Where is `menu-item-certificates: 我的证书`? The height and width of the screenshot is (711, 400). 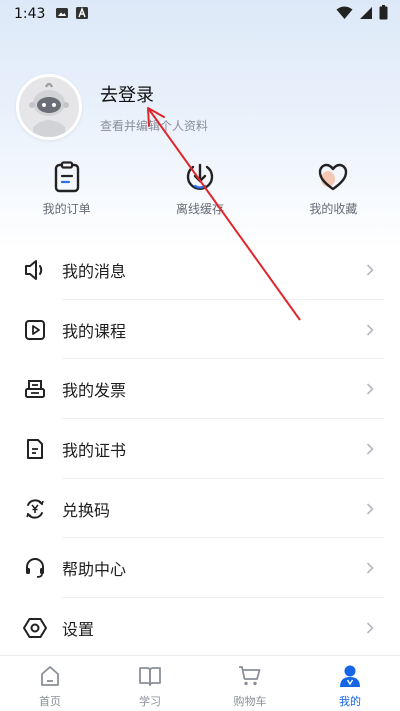 menu-item-certificates: 我的证书 is located at coordinates (200, 449).